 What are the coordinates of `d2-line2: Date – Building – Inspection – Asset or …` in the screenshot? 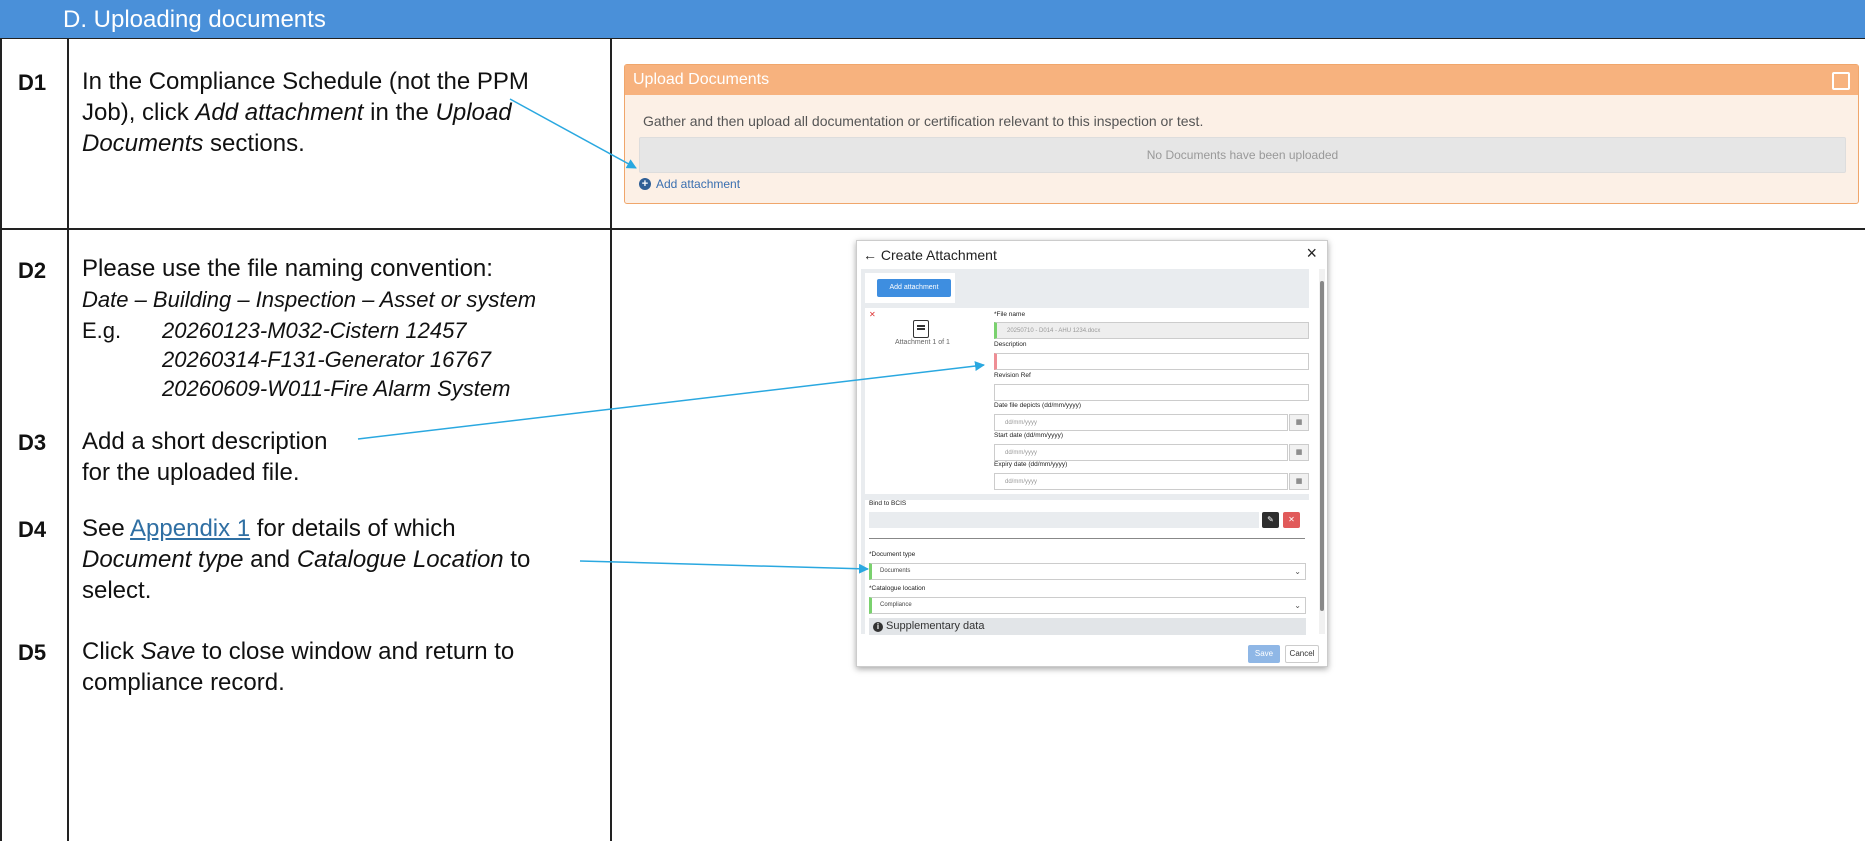 It's located at (309, 299).